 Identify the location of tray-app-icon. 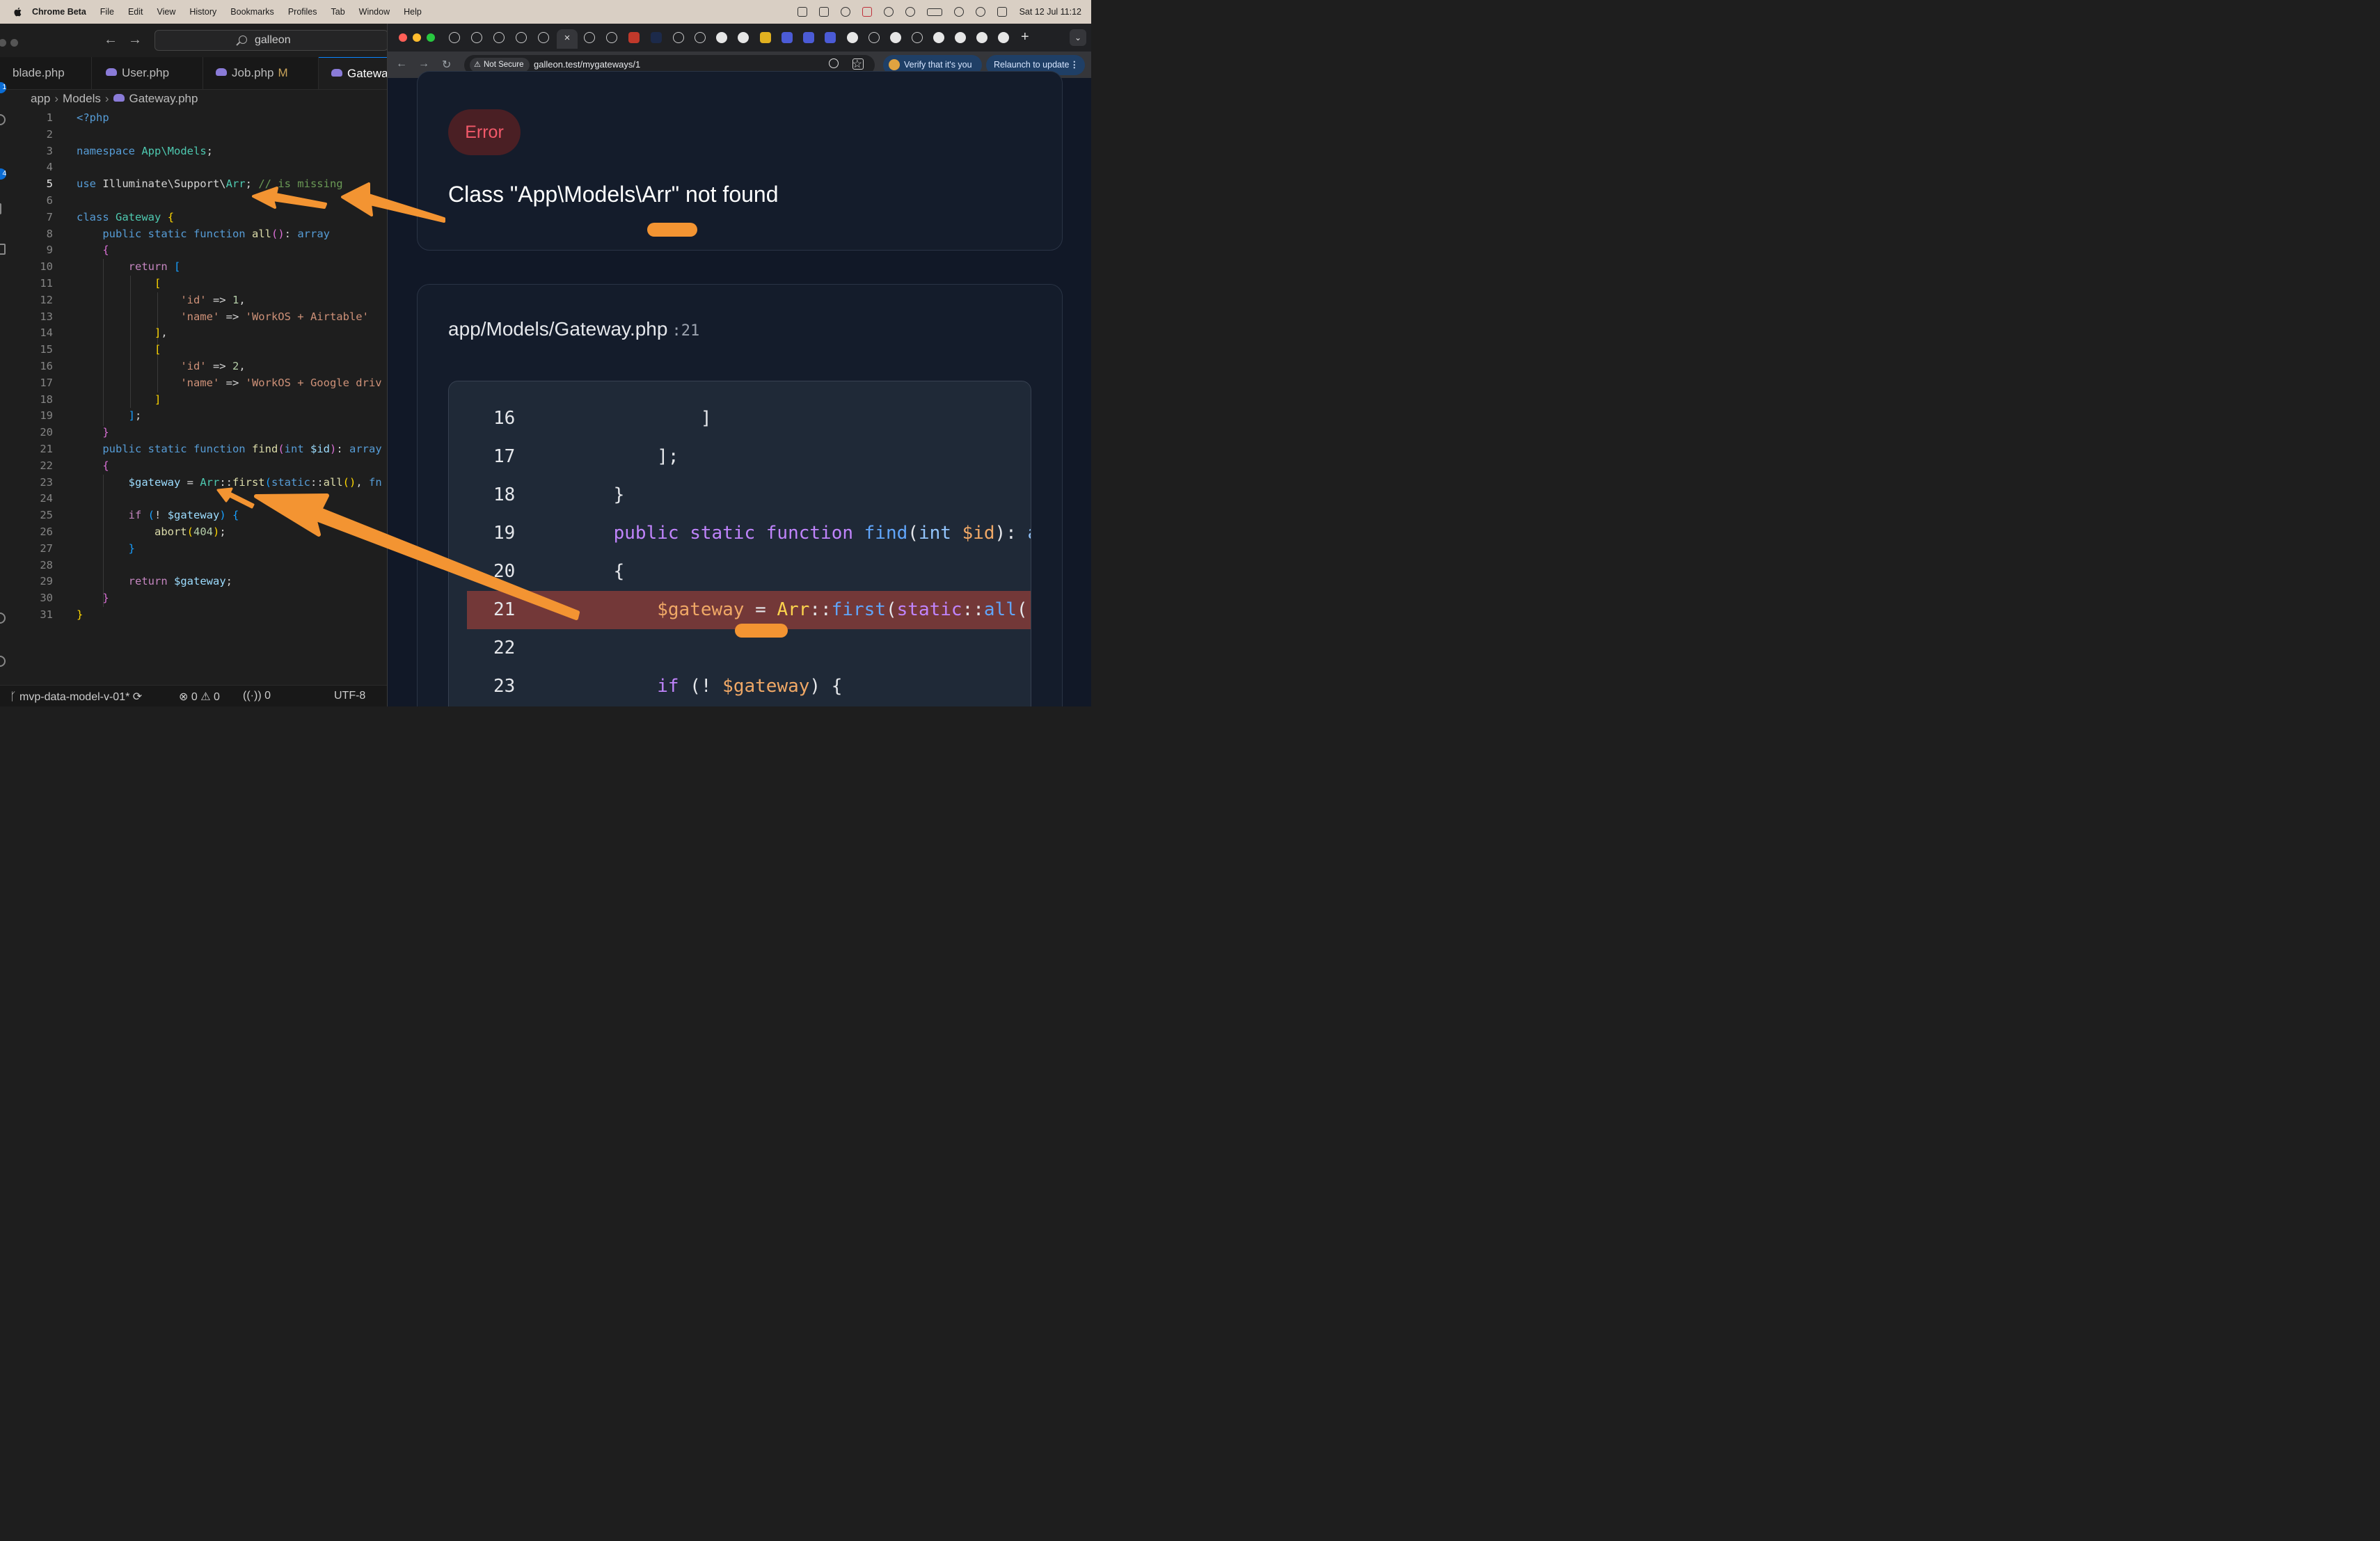
(823, 12).